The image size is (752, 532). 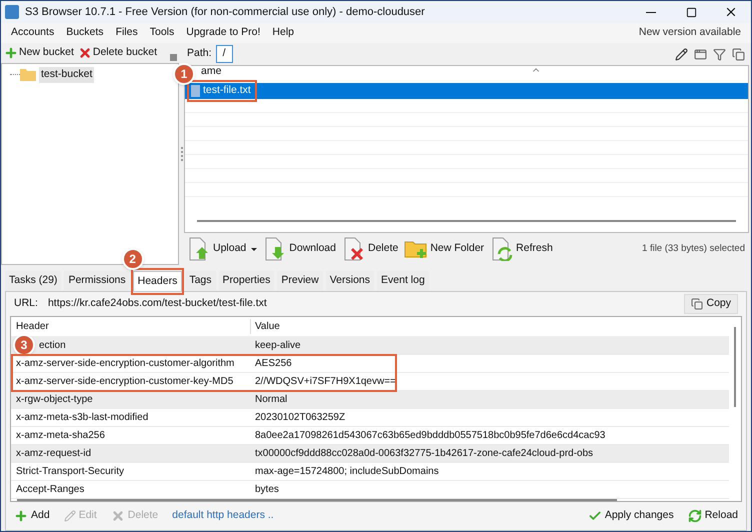 I want to click on table-cell-text: keep-alive, so click(x=277, y=346).